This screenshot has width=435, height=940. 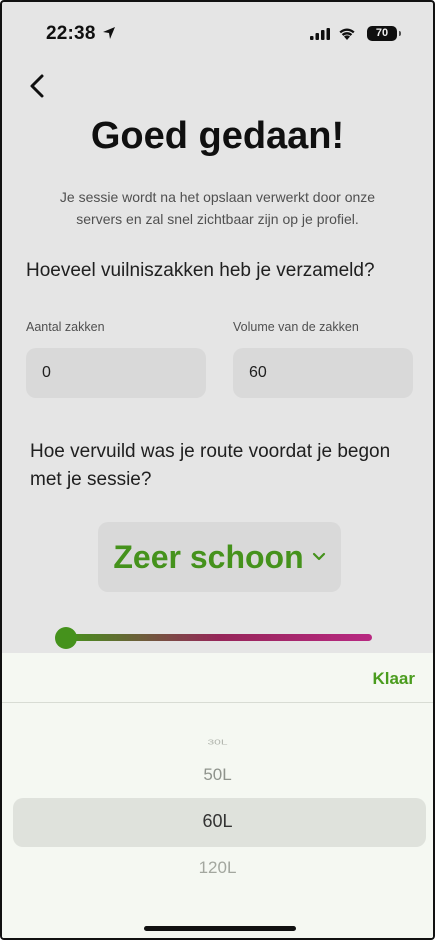 I want to click on done-button: Klaar, so click(x=393, y=679).